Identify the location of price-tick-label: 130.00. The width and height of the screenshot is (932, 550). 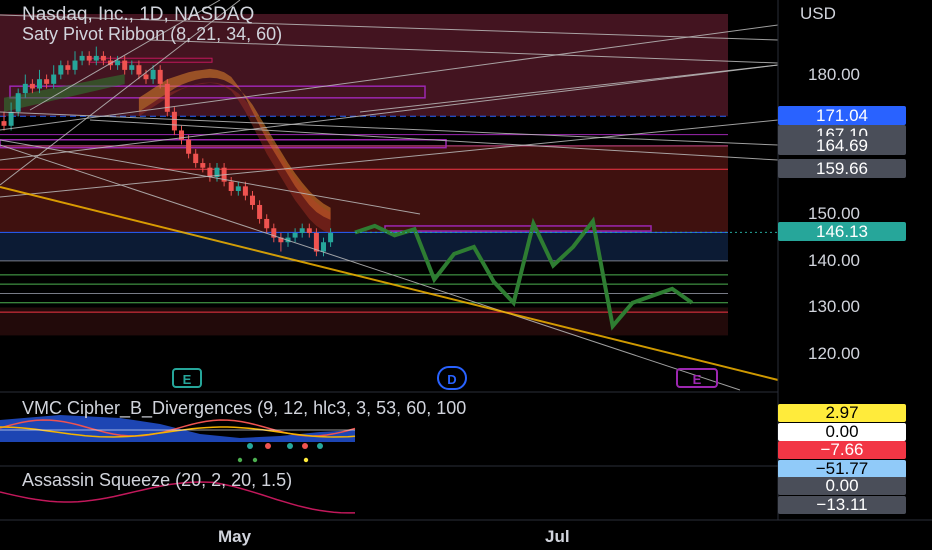
(834, 307).